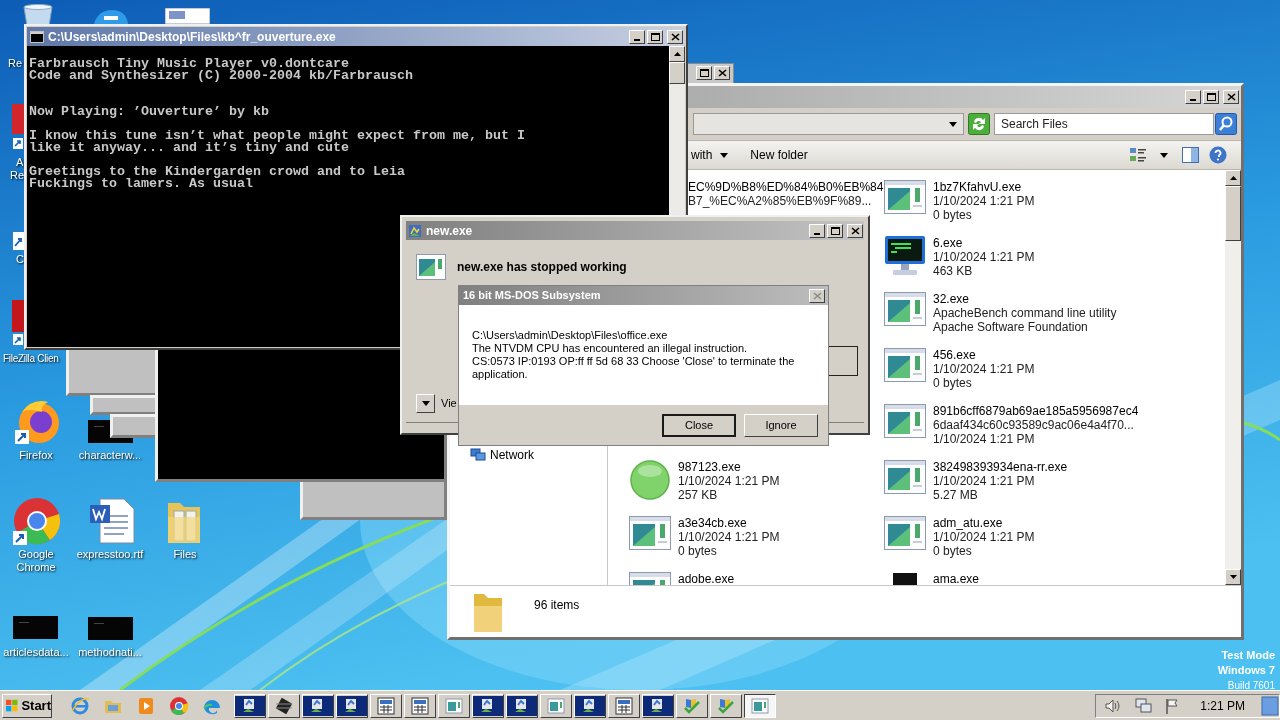 The width and height of the screenshot is (1280, 720). Describe the element at coordinates (984, 523) in the screenshot. I see `file-name: adm_atu.exe` at that location.